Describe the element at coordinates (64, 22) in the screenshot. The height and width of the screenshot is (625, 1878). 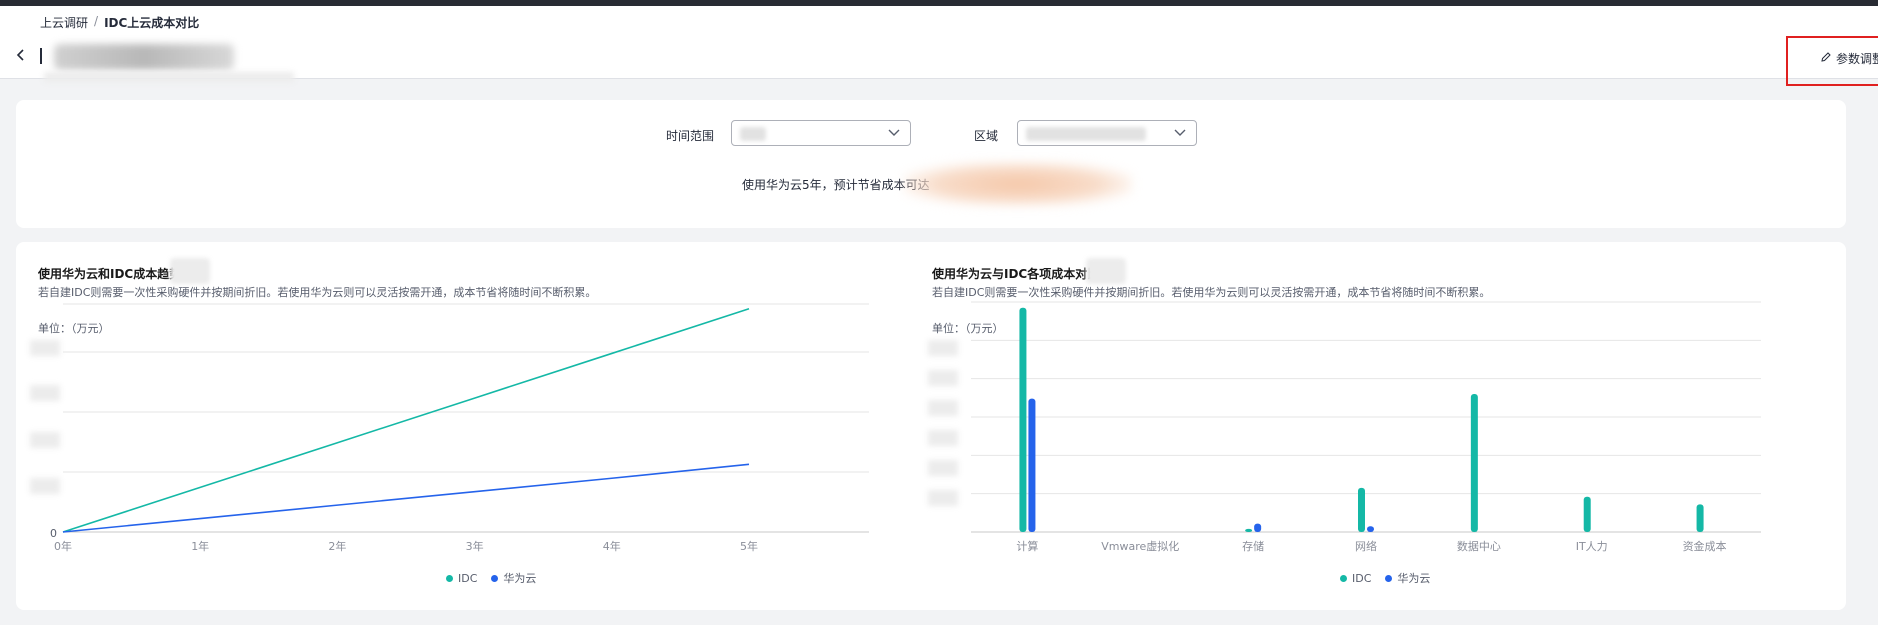
I see `breadcrumb-parent-link: 上云调研` at that location.